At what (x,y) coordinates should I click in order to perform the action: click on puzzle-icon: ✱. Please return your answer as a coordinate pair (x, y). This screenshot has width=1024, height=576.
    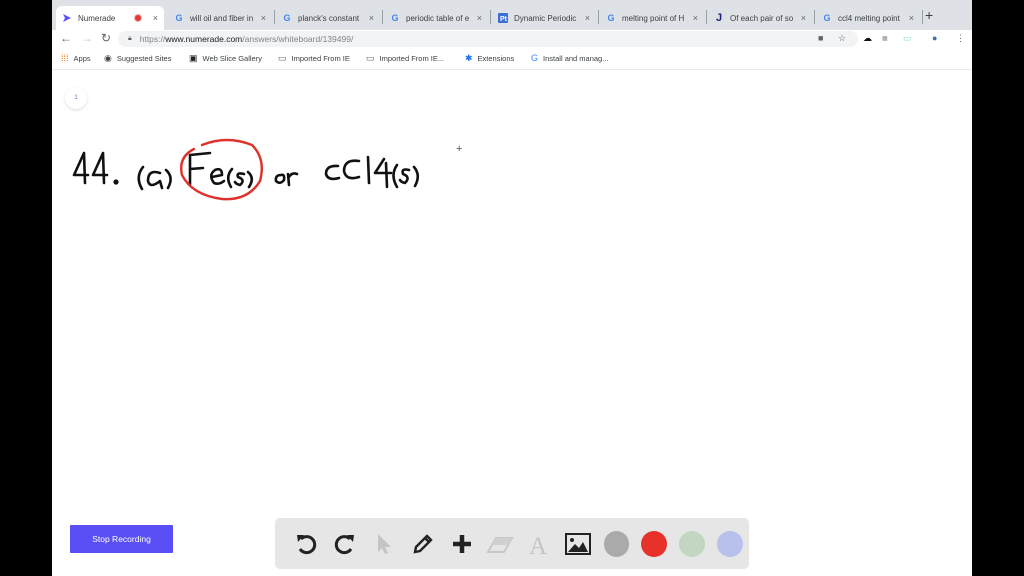
    Looking at the image, I should click on (469, 58).